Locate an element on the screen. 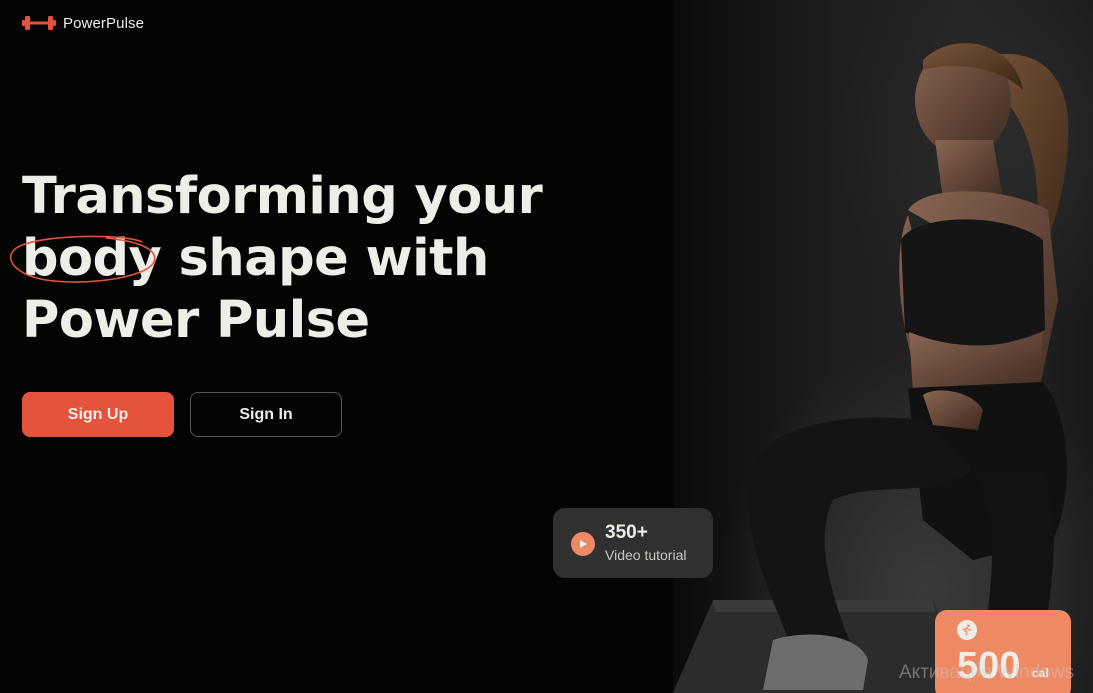 This screenshot has height=693, width=1093. video-tutorial-card: 350+ Video tutorial is located at coordinates (633, 543).